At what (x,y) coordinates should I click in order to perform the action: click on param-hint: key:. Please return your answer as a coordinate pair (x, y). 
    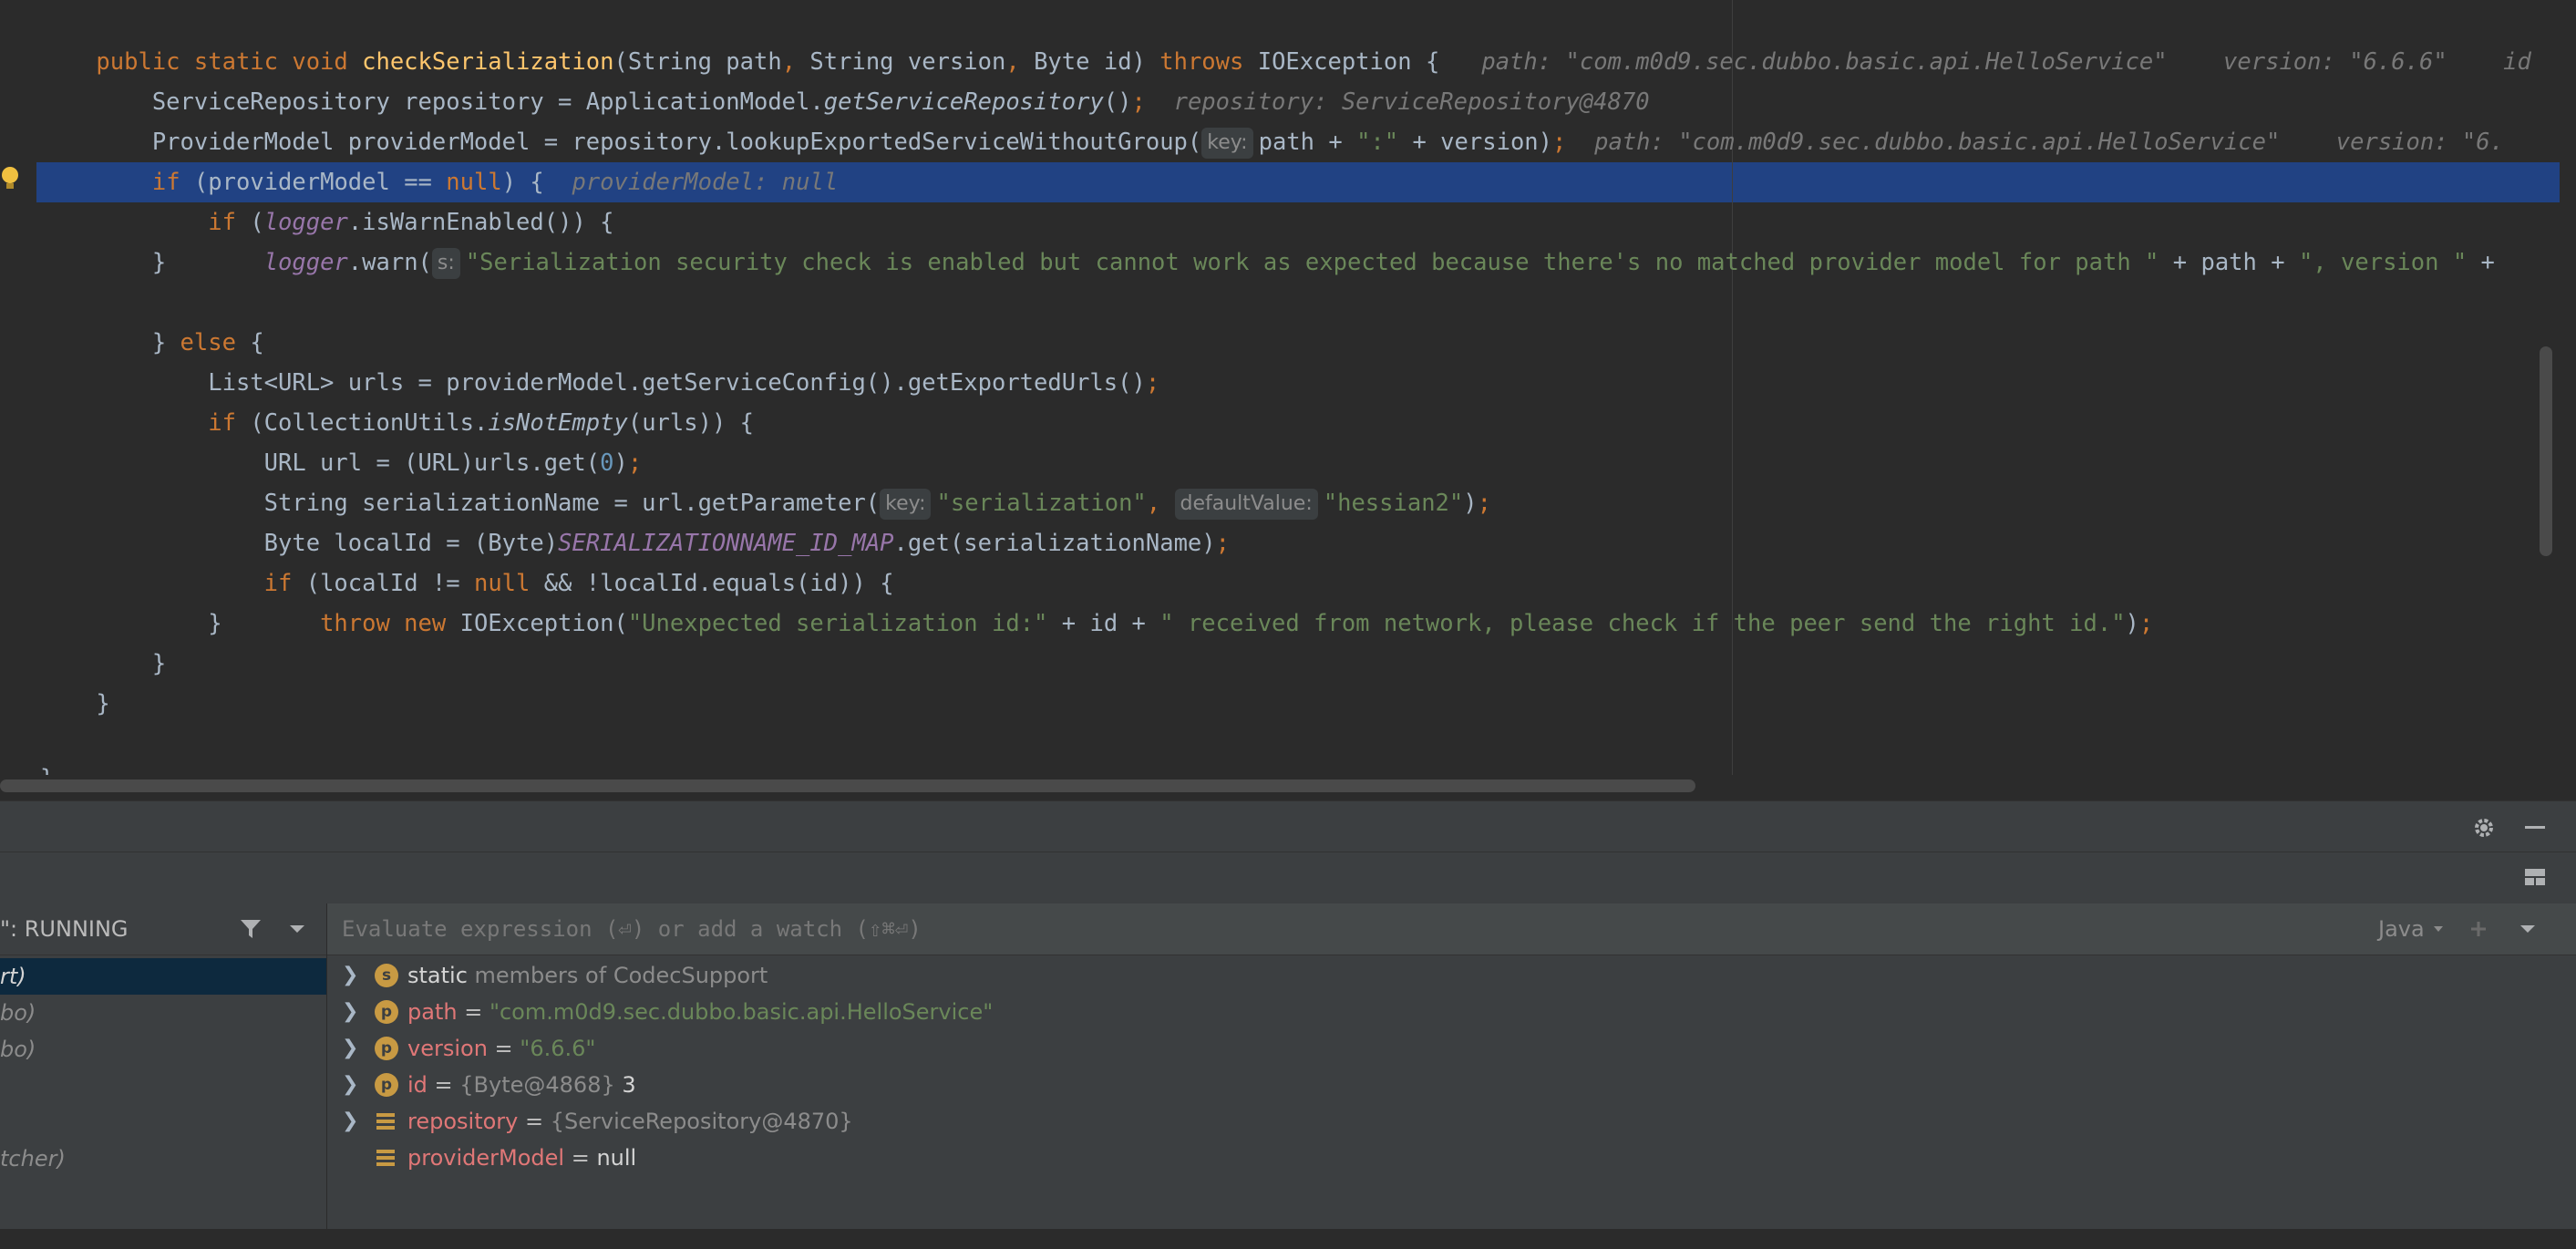
    Looking at the image, I should click on (1227, 143).